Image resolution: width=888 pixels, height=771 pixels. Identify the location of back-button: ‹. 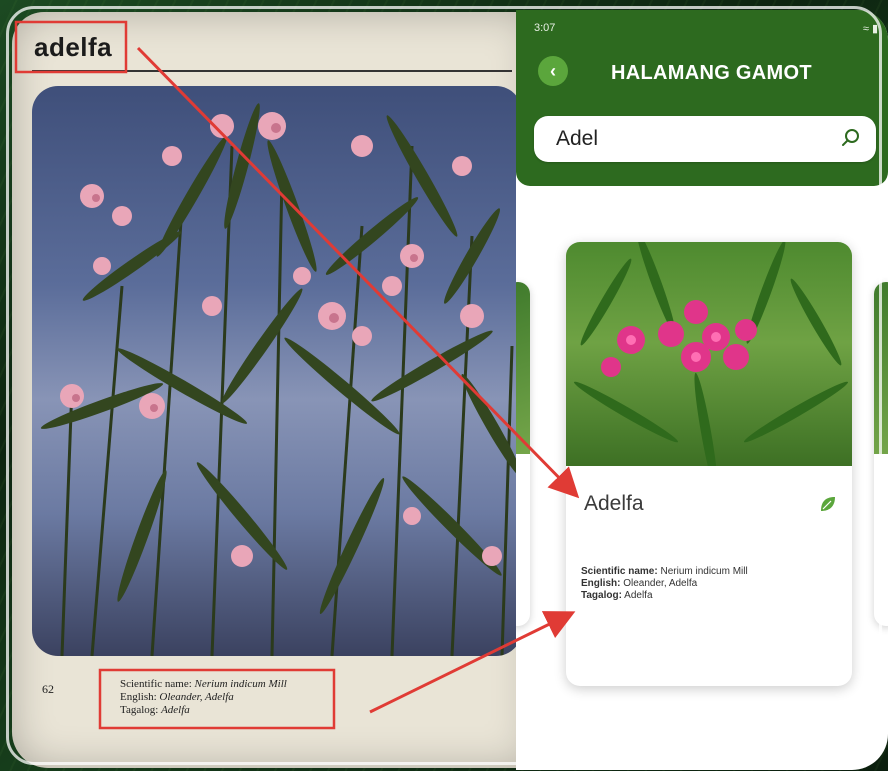
(553, 71).